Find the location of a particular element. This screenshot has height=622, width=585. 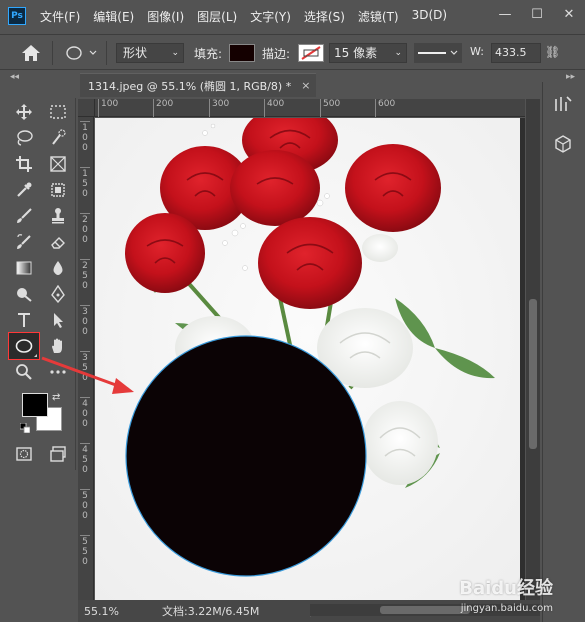

menu-select: 选择(S) is located at coordinates (324, 16).